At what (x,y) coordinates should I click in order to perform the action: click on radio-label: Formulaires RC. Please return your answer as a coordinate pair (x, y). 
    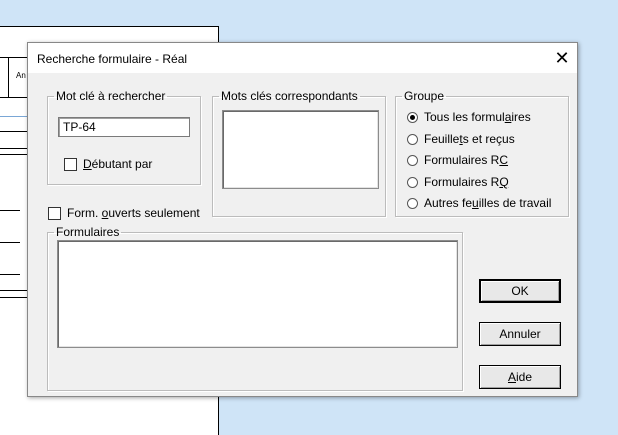
    Looking at the image, I should click on (466, 160).